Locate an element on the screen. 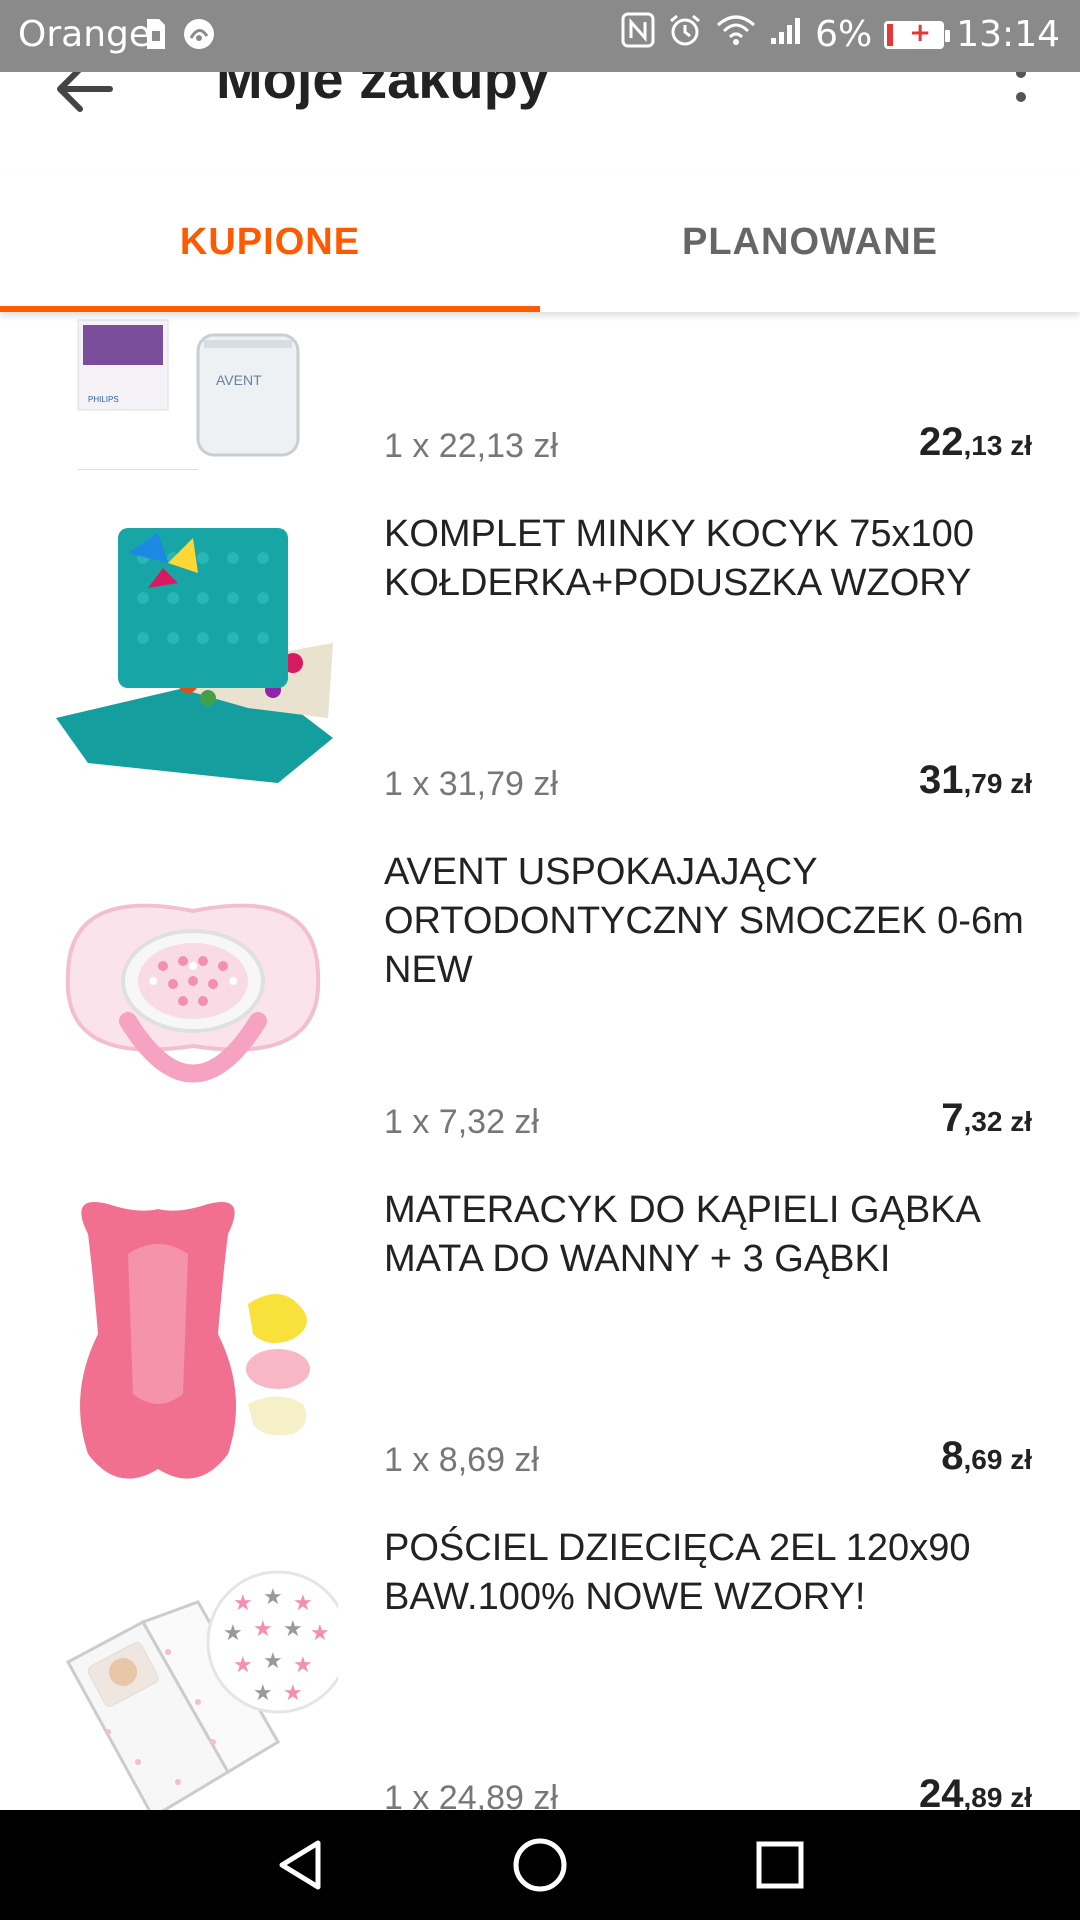 The width and height of the screenshot is (1080, 1920). product-image-pacifier is located at coordinates (193, 1001).